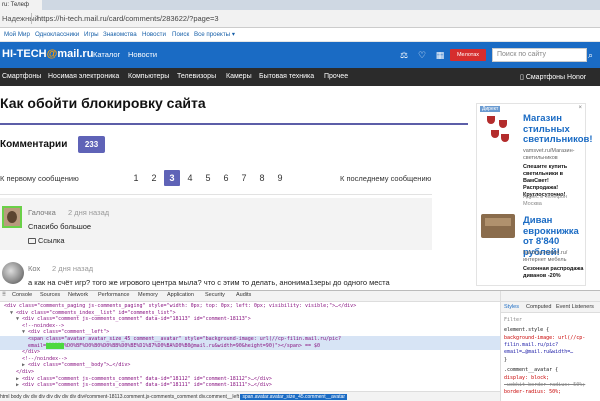  I want to click on sofa-image, so click(498, 226).